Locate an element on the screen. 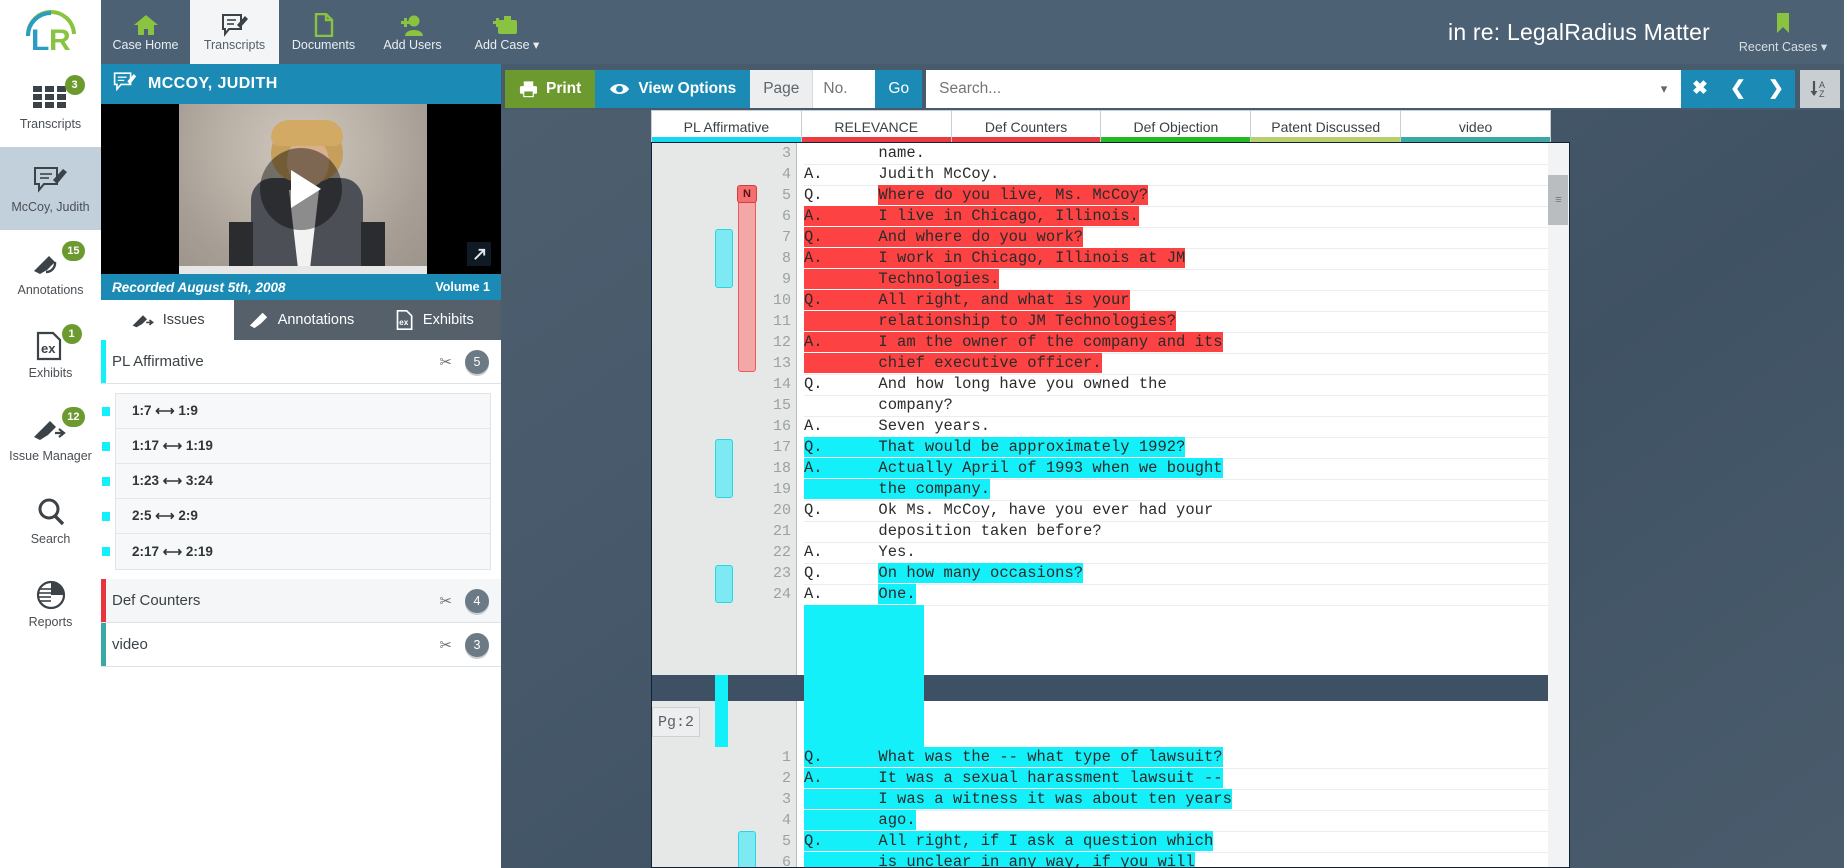  app-logo: L R is located at coordinates (50, 32).